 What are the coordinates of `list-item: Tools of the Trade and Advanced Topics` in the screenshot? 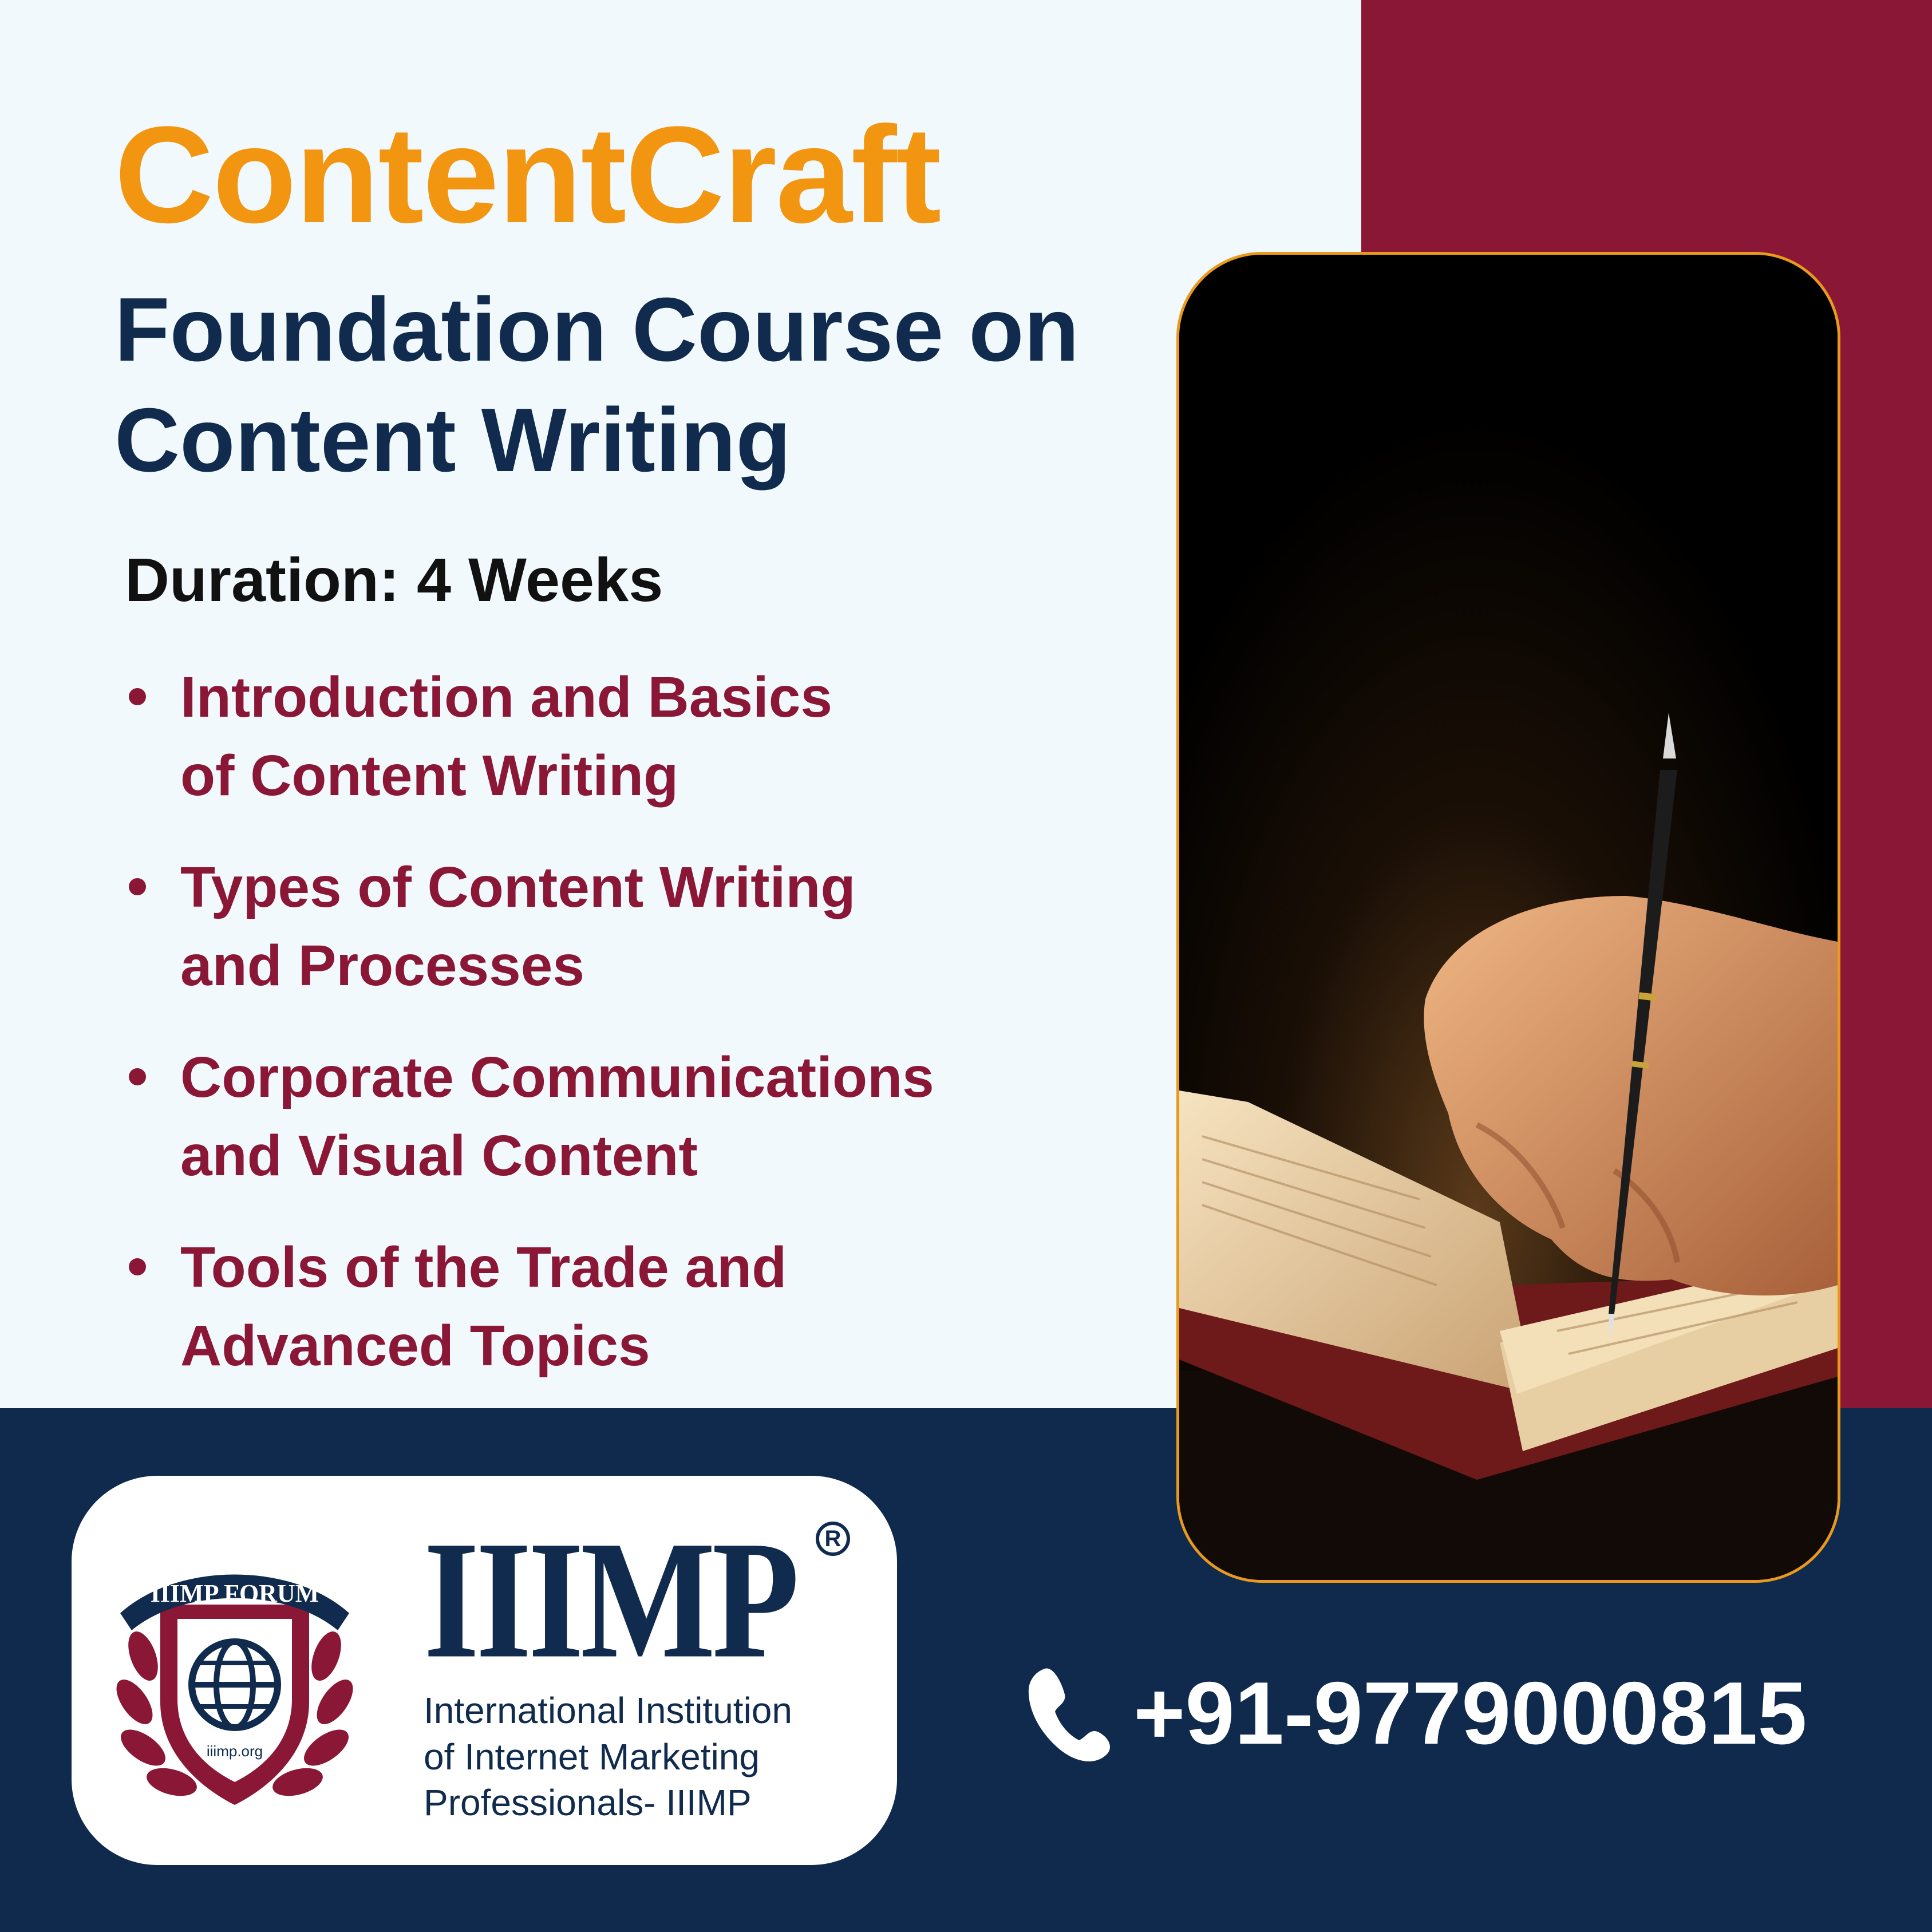 It's located at (528, 1306).